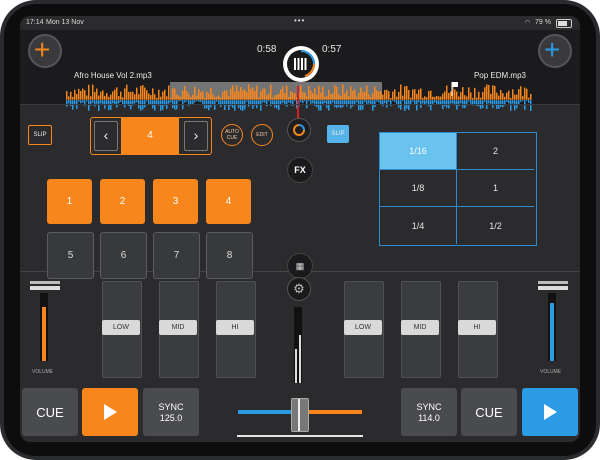 This screenshot has height=460, width=600. Describe the element at coordinates (495, 151) in the screenshot. I see `loop-cell: 2` at that location.